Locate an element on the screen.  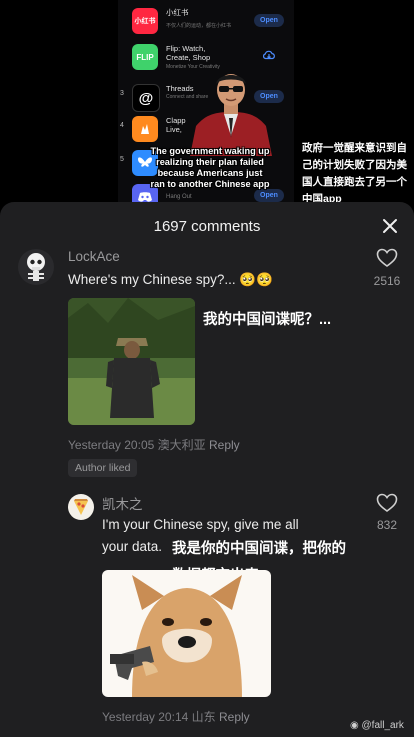
comment-meta: Yesterday 20:05 澳大利亚 Reply is located at coordinates (154, 444).